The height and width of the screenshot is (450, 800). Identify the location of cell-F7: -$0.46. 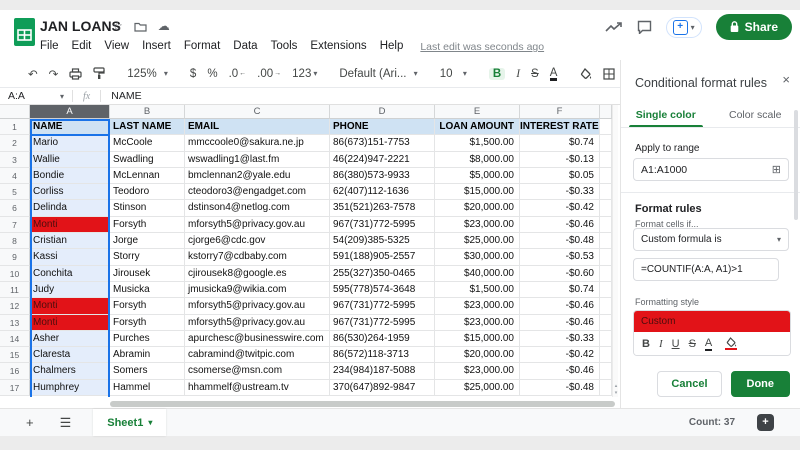
(560, 225).